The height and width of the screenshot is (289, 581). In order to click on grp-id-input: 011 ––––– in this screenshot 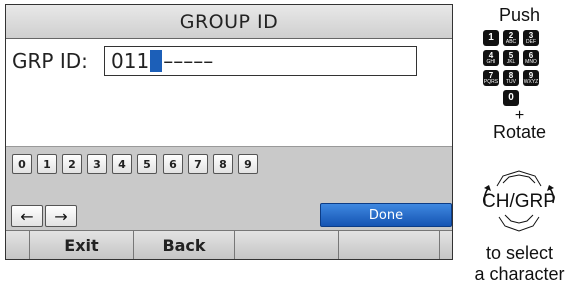, I will do `click(260, 61)`.